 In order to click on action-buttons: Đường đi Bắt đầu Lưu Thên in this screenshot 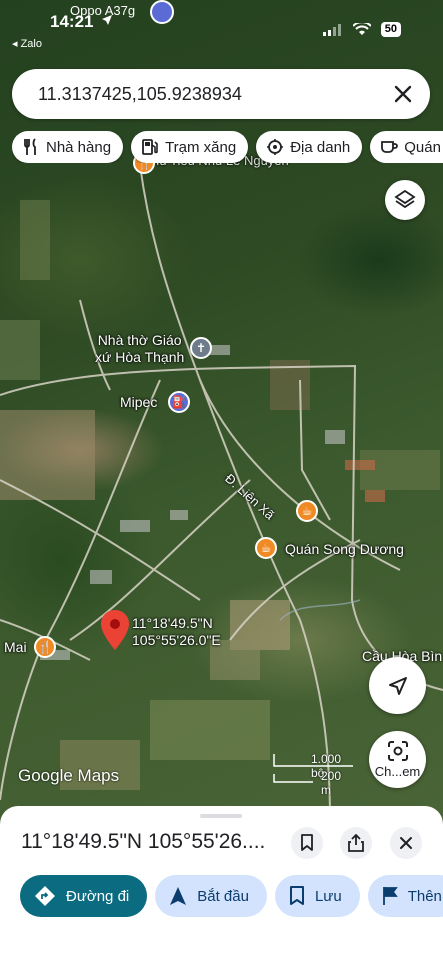, I will do `click(231, 896)`.